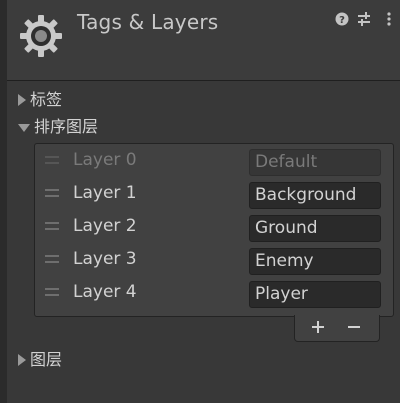  Describe the element at coordinates (105, 160) in the screenshot. I see `layer-label: Layer 0` at that location.